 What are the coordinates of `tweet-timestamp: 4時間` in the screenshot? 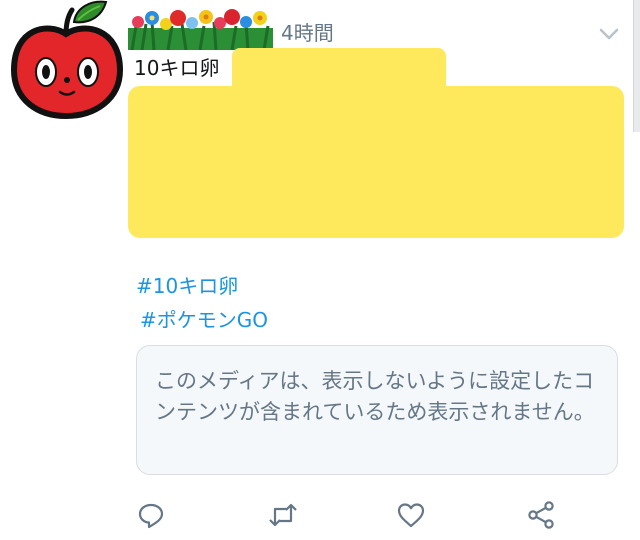 It's located at (307, 33).